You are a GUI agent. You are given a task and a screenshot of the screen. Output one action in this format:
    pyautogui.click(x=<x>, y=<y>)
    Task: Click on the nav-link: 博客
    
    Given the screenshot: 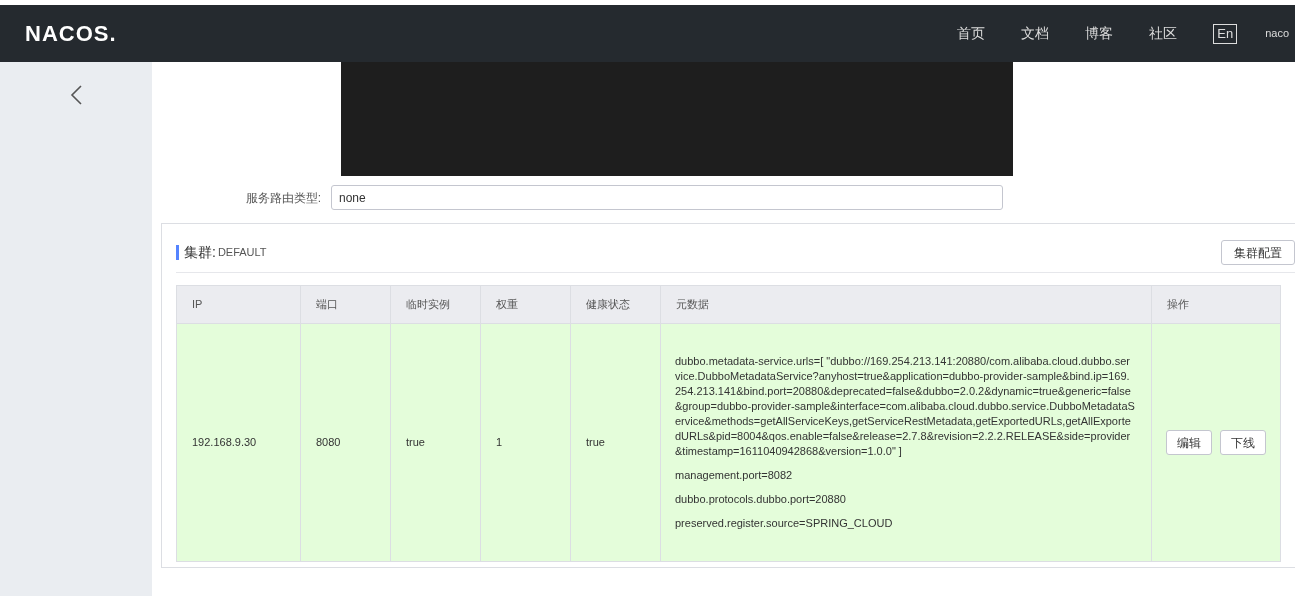 What is the action you would take?
    pyautogui.click(x=1099, y=33)
    